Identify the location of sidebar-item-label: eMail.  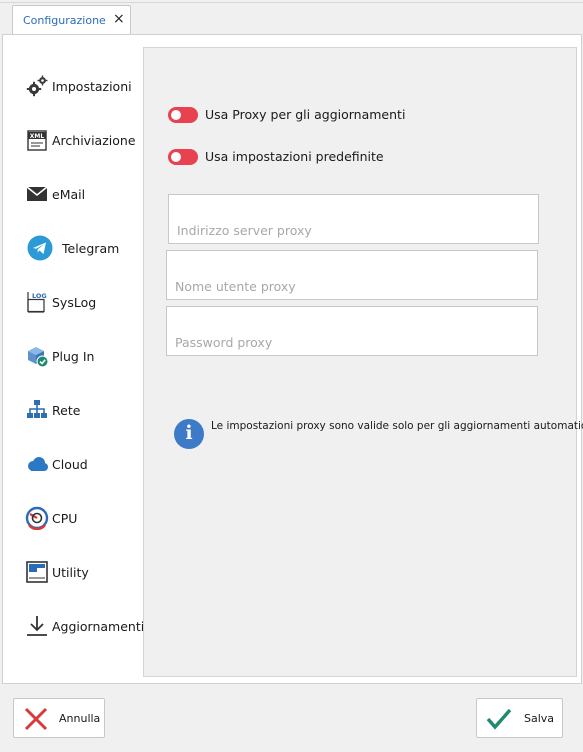
(69, 194).